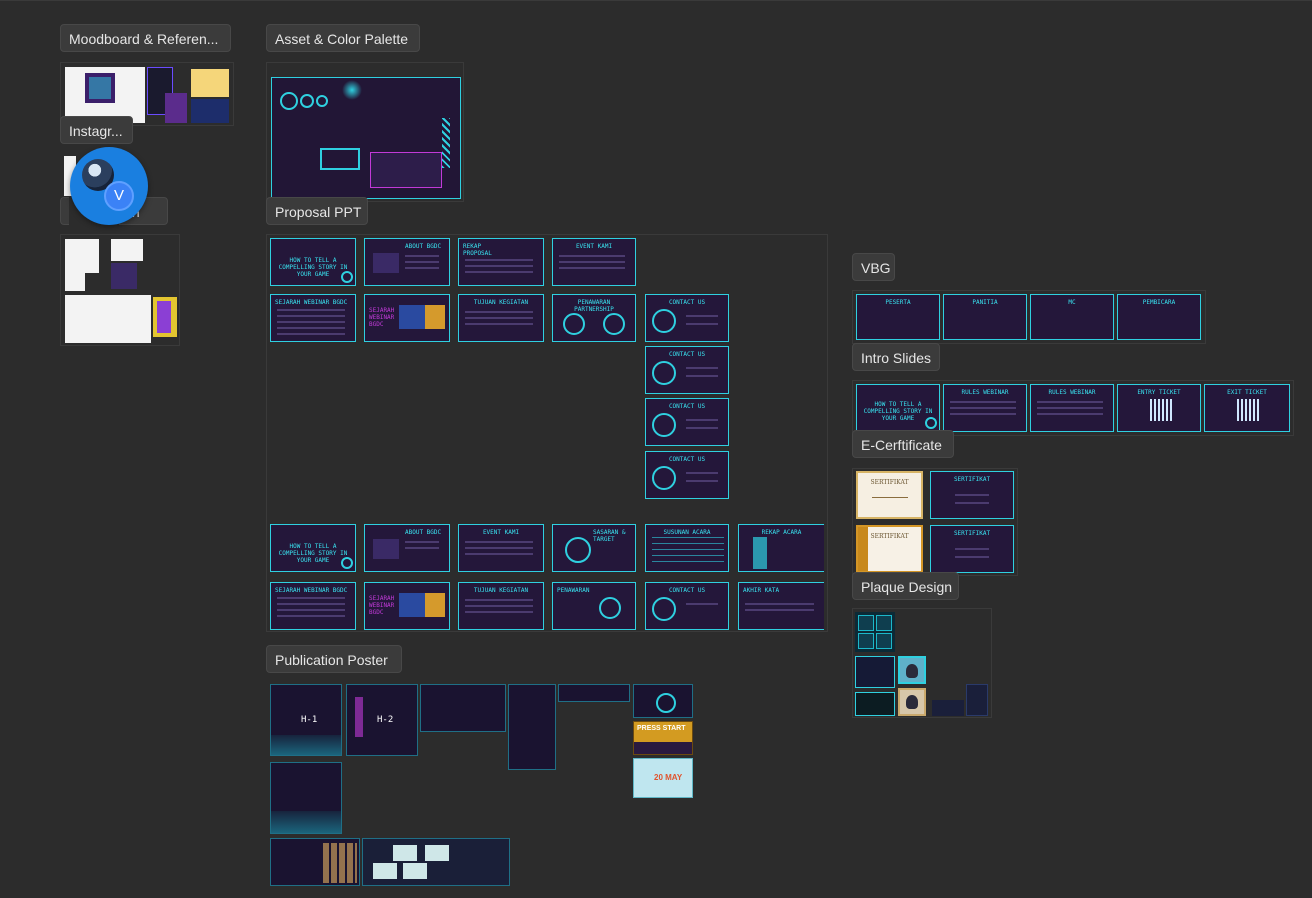 Image resolution: width=1312 pixels, height=898 pixels. I want to click on proposal-slide: REKAP PROPOSAL, so click(501, 262).